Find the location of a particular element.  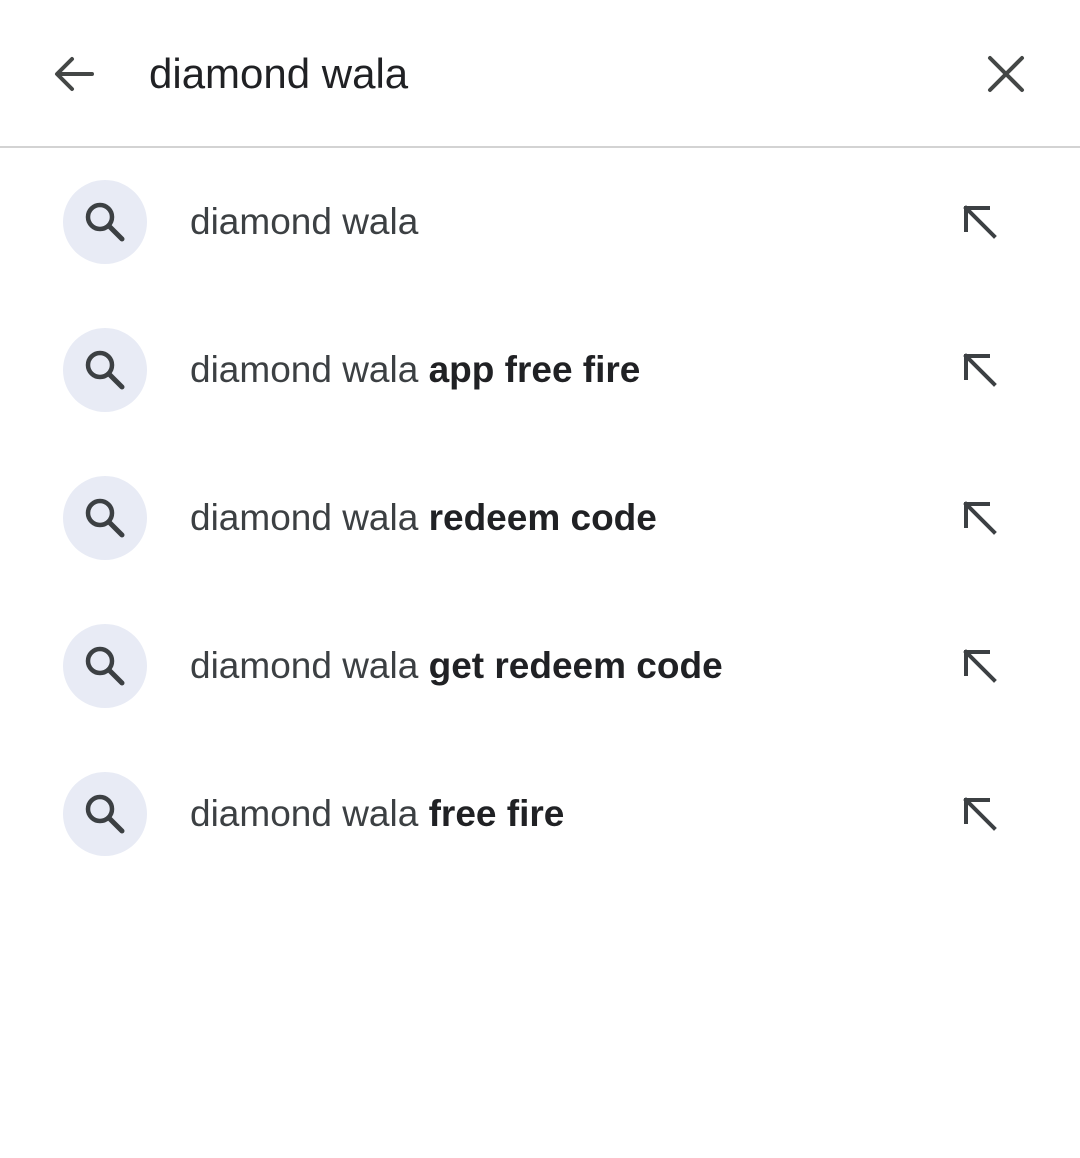

close-icon is located at coordinates (1006, 74).